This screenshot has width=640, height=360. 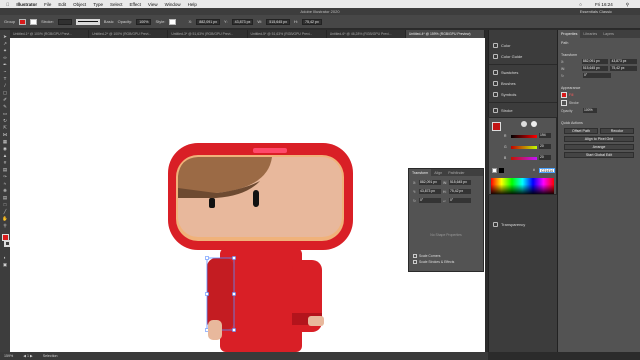 I want to click on y-field: 43,873 px, so click(x=242, y=21).